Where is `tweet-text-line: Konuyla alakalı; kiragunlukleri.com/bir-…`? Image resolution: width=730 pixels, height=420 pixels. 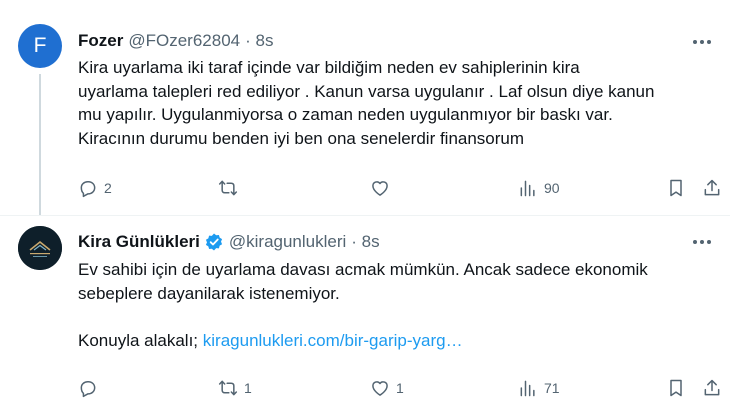
tweet-text-line: Konuyla alakalı; kiragunlukleri.com/bir-… is located at coordinates (390, 341).